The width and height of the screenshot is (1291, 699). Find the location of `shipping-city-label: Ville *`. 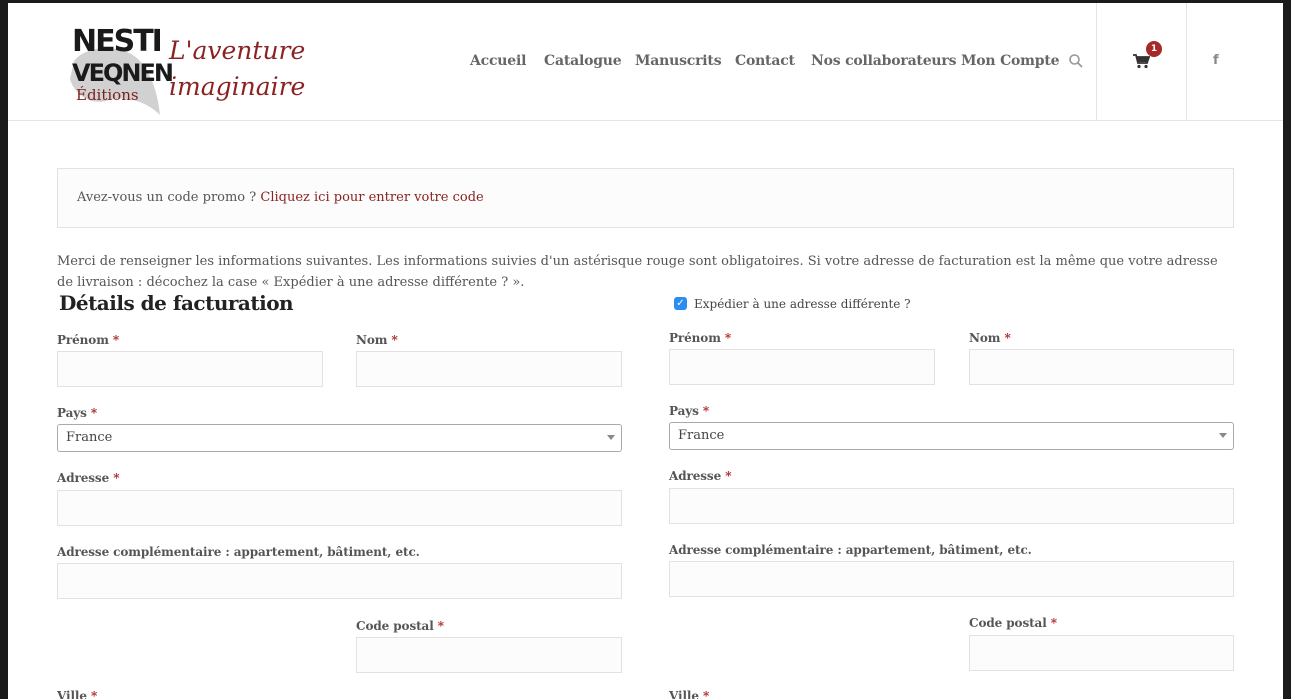

shipping-city-label: Ville * is located at coordinates (689, 694).